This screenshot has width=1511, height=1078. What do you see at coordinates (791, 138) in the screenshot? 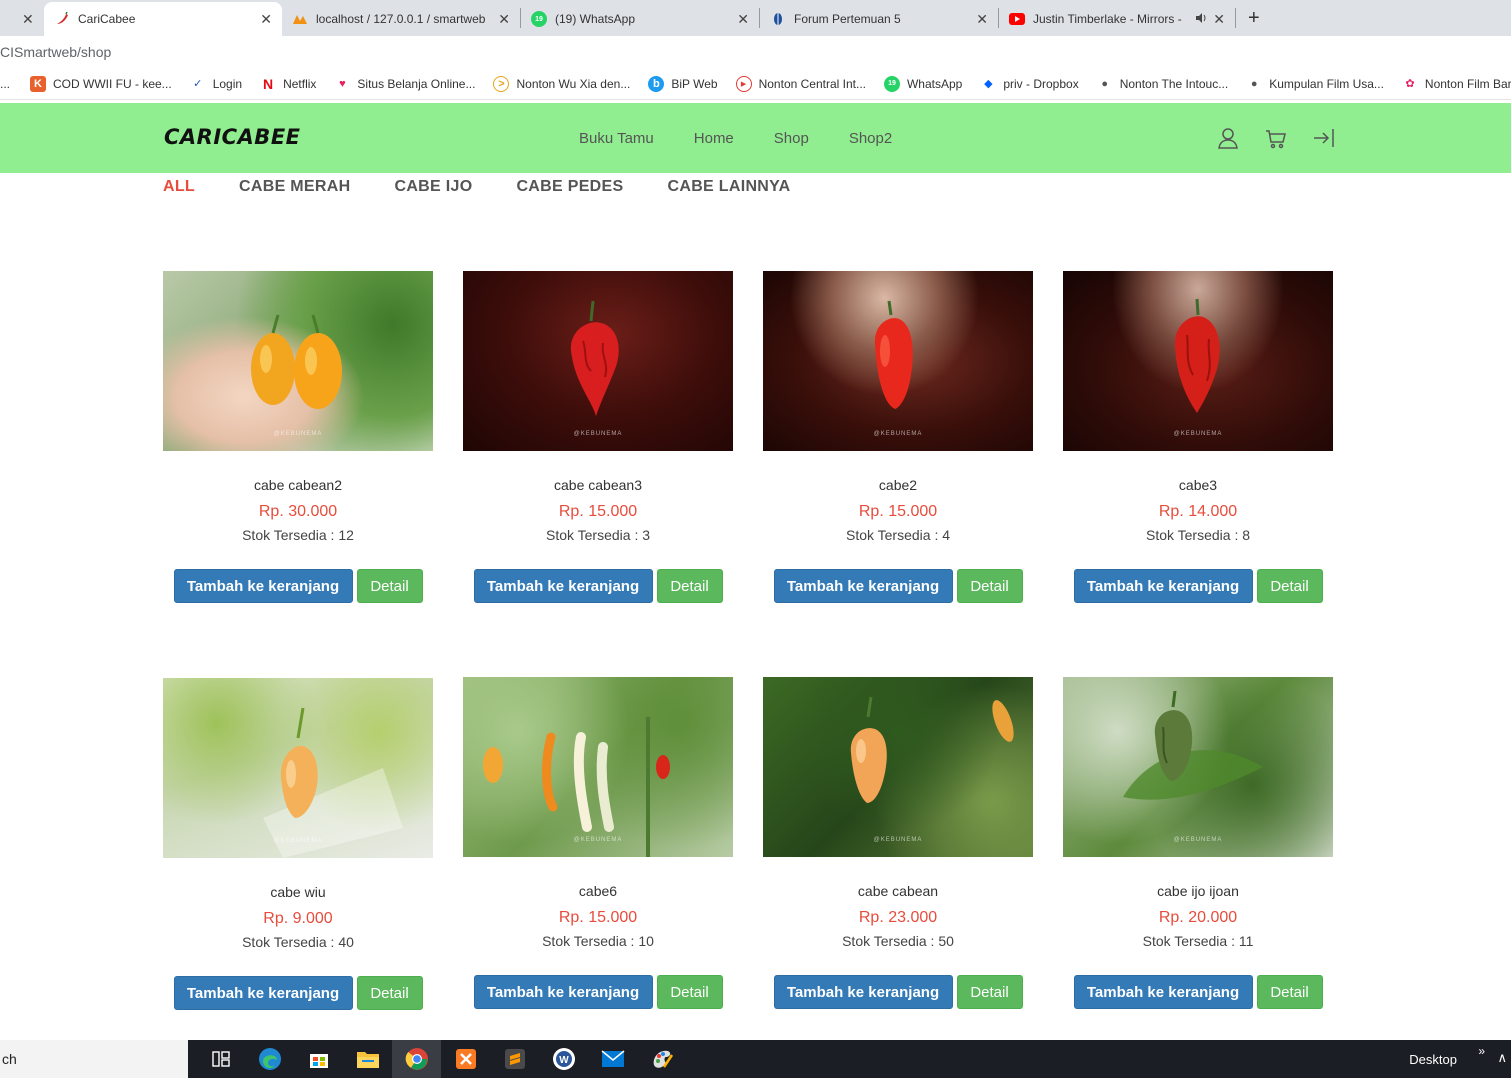
I see `nav-link-shop: Shop` at bounding box center [791, 138].